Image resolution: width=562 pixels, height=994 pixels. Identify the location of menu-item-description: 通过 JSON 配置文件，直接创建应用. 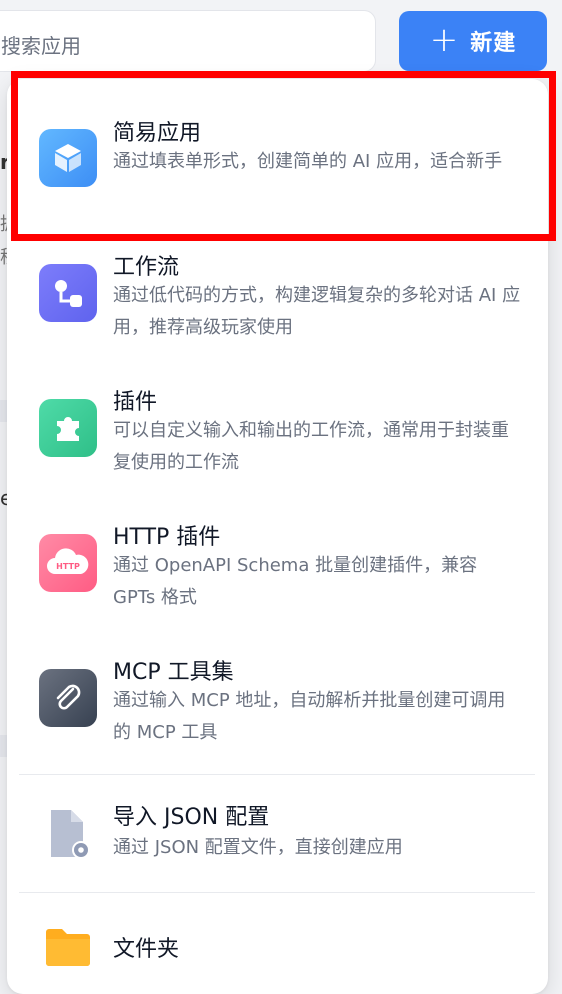
(258, 847).